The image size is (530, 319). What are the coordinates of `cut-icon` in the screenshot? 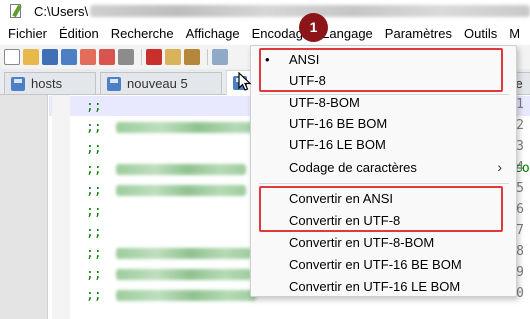 It's located at (154, 57).